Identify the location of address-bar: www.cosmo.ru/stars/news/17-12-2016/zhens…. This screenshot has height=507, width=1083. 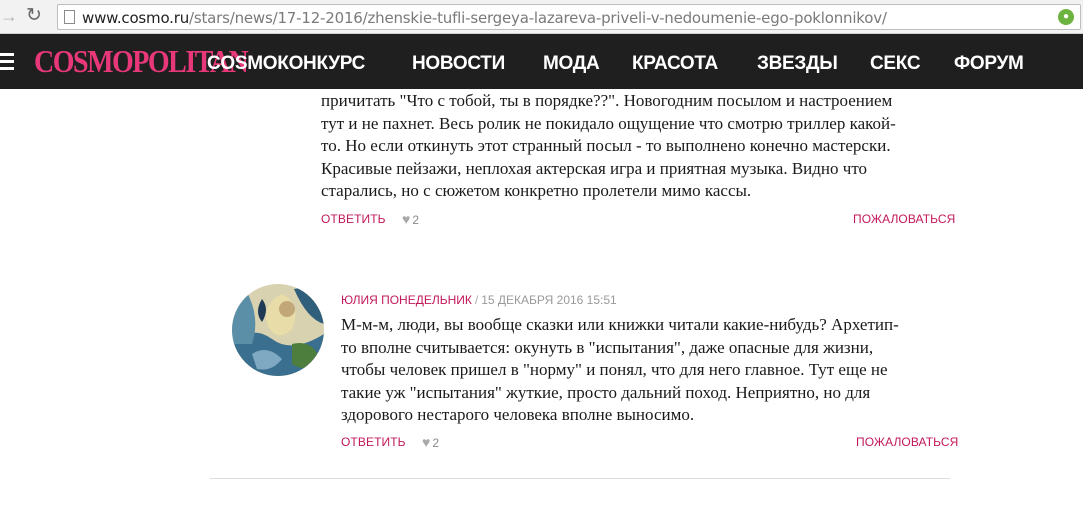
(569, 17).